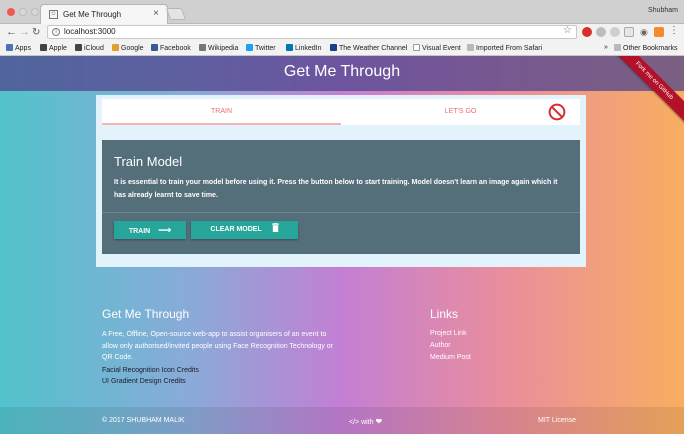 This screenshot has width=684, height=434. What do you see at coordinates (437, 48) in the screenshot?
I see `bookmark-visual-event: Visual Event` at bounding box center [437, 48].